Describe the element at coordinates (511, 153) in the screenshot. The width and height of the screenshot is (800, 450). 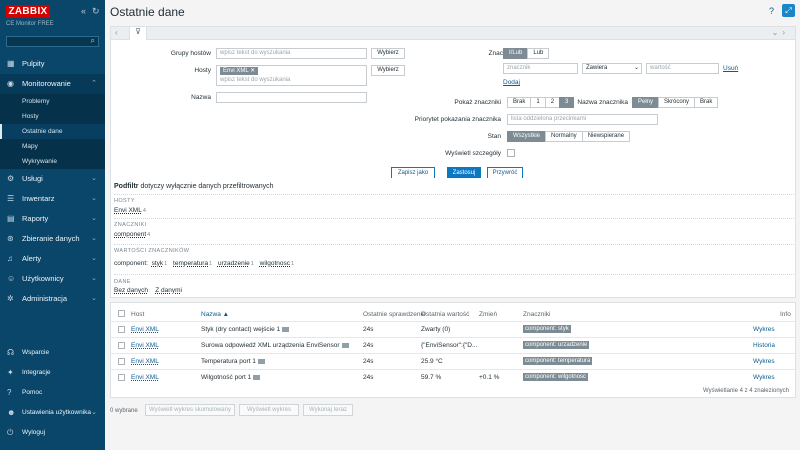
I see `show-details-checkbox` at that location.